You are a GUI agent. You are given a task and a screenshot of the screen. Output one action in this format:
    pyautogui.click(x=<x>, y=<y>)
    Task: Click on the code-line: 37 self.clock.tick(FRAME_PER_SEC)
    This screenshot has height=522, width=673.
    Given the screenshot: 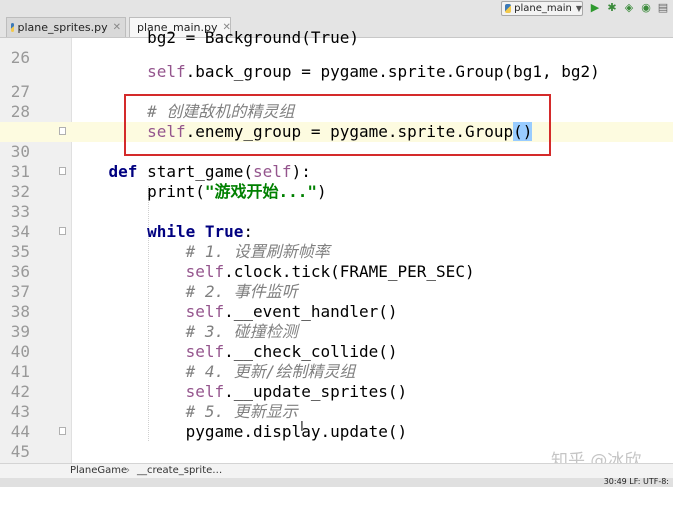 What is the action you would take?
    pyautogui.click(x=336, y=281)
    